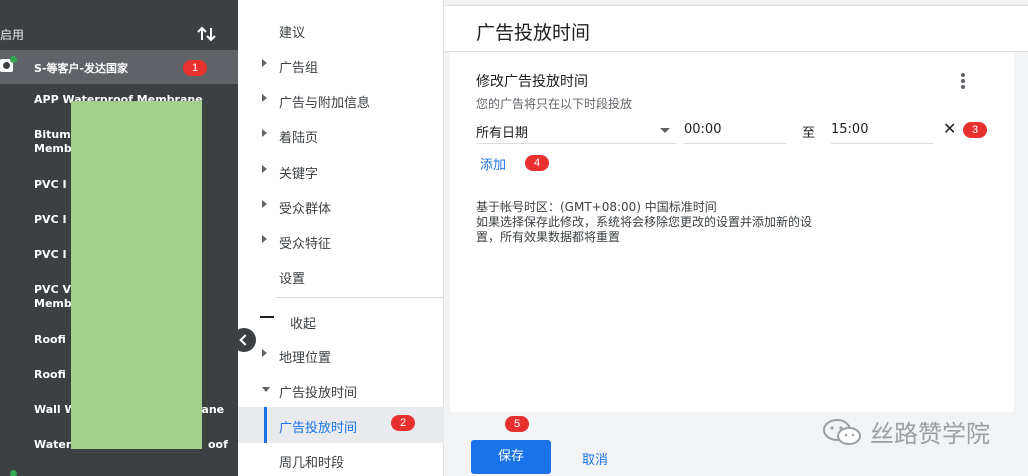  Describe the element at coordinates (218, 444) in the screenshot. I see `campaign-name-suffix: oof` at that location.